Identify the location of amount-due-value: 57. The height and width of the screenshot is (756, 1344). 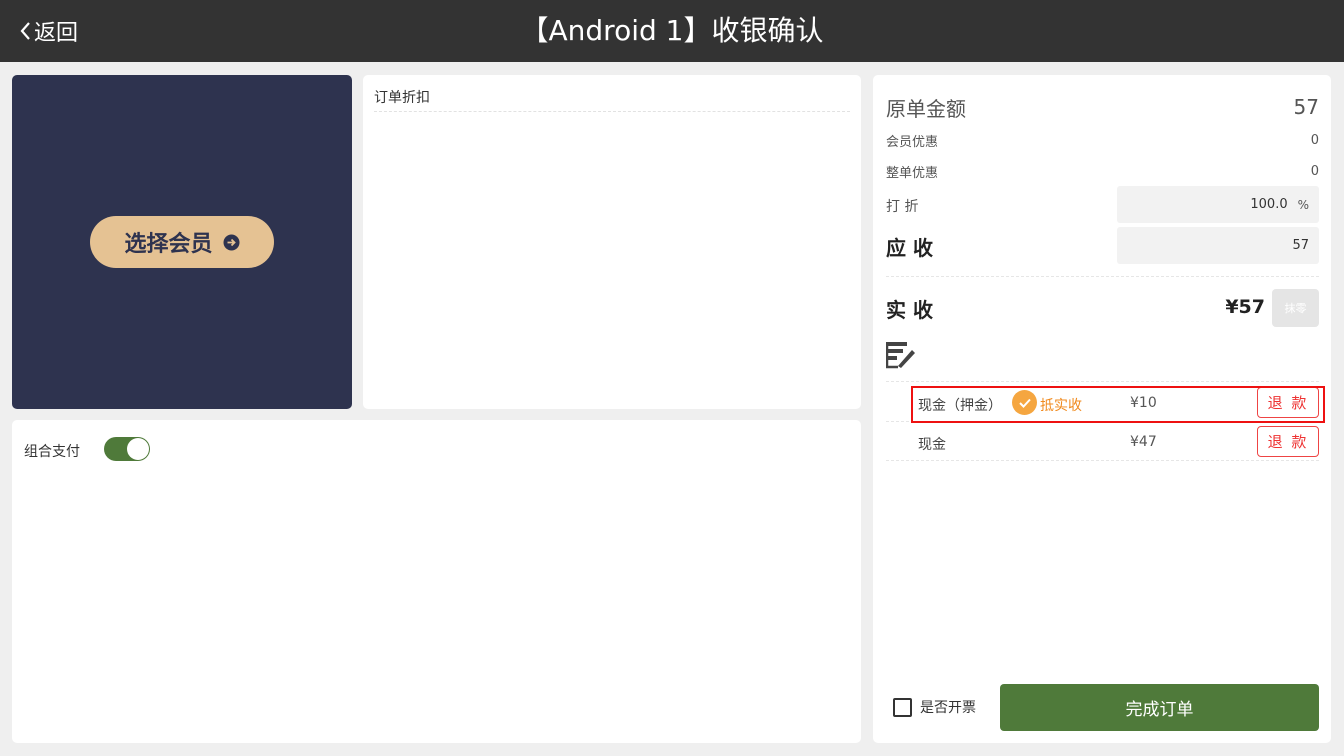
(1300, 245).